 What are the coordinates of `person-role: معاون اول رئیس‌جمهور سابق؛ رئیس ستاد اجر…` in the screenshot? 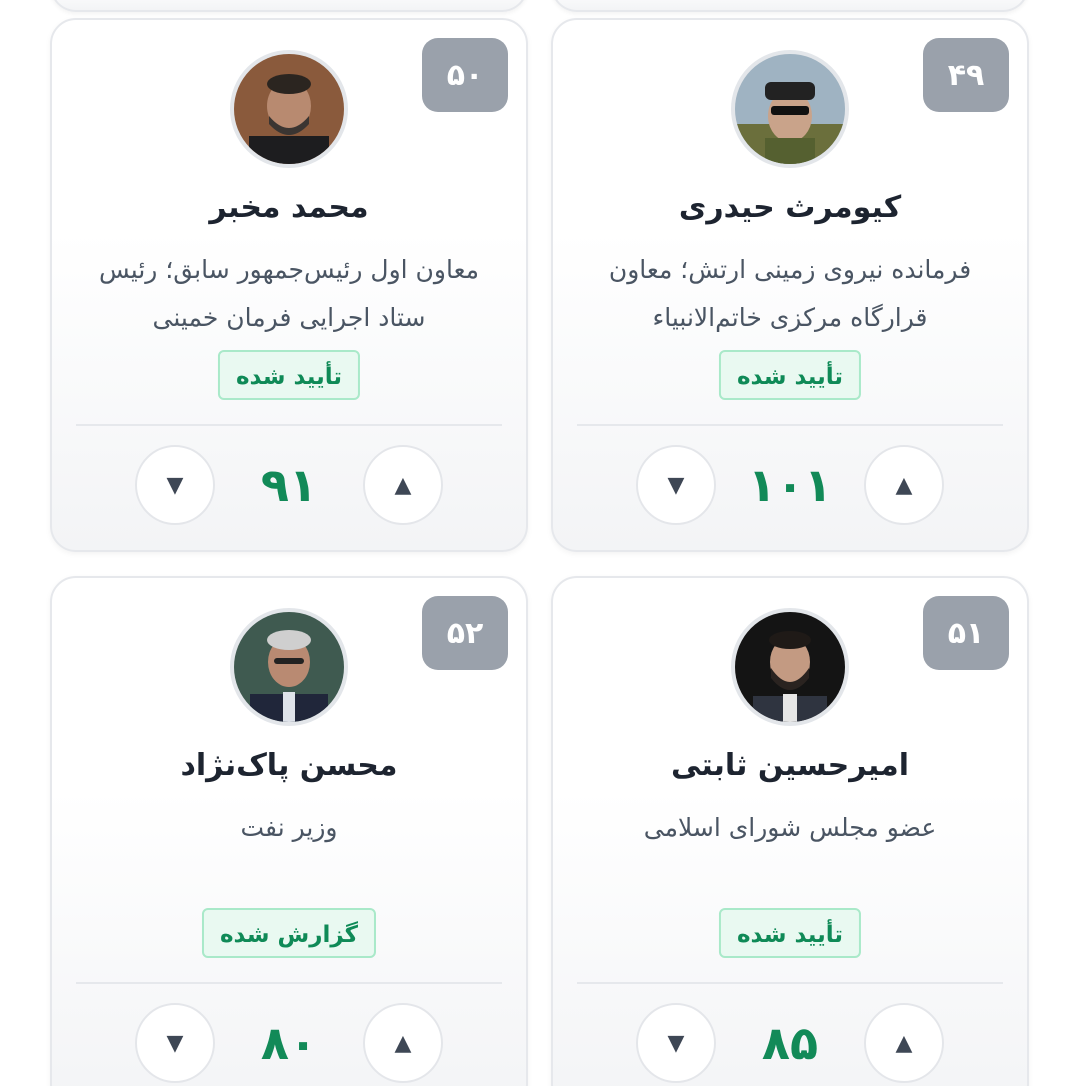 It's located at (289, 293).